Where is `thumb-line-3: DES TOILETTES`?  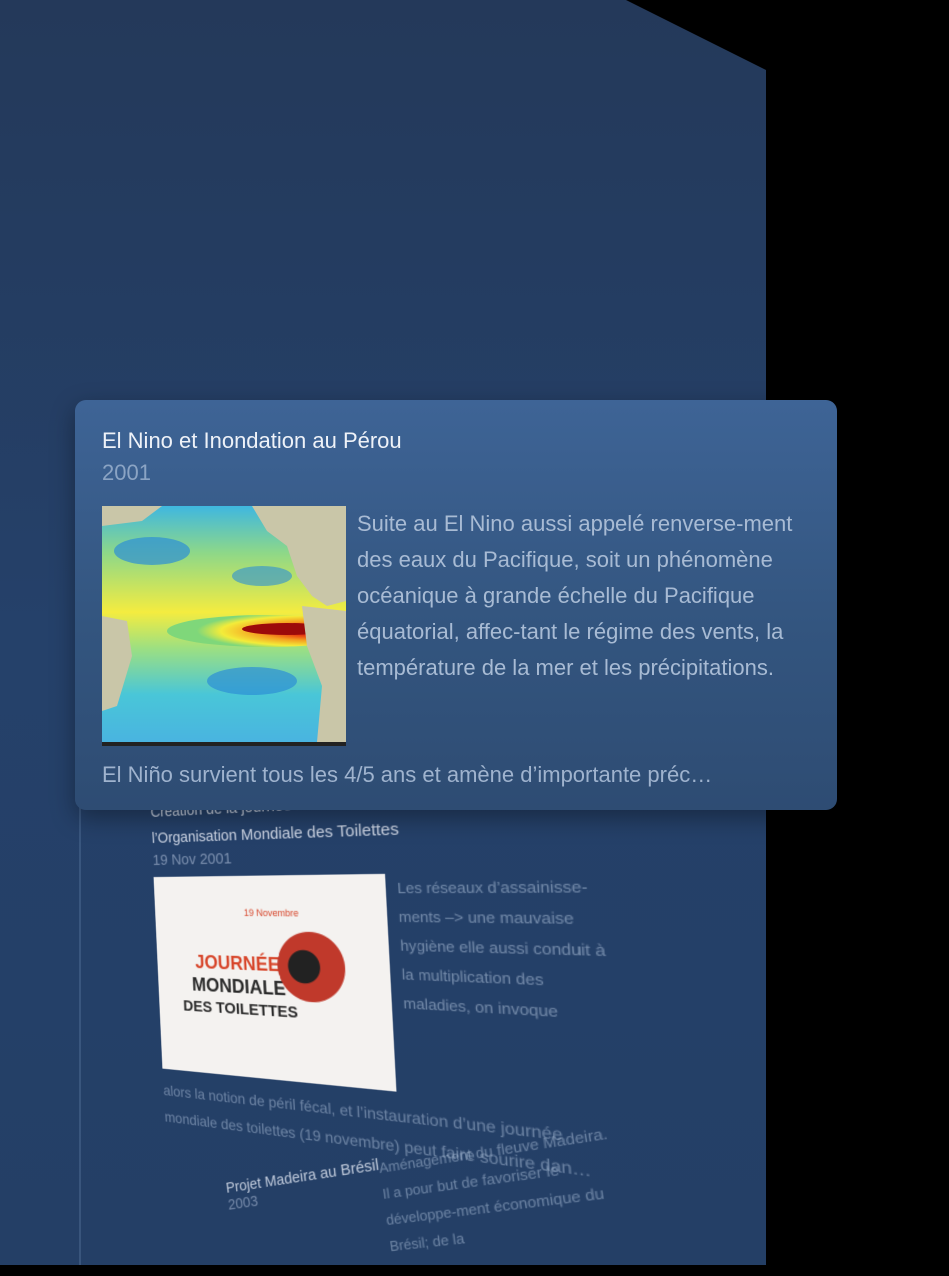 thumb-line-3: DES TOILETTES is located at coordinates (240, 1010).